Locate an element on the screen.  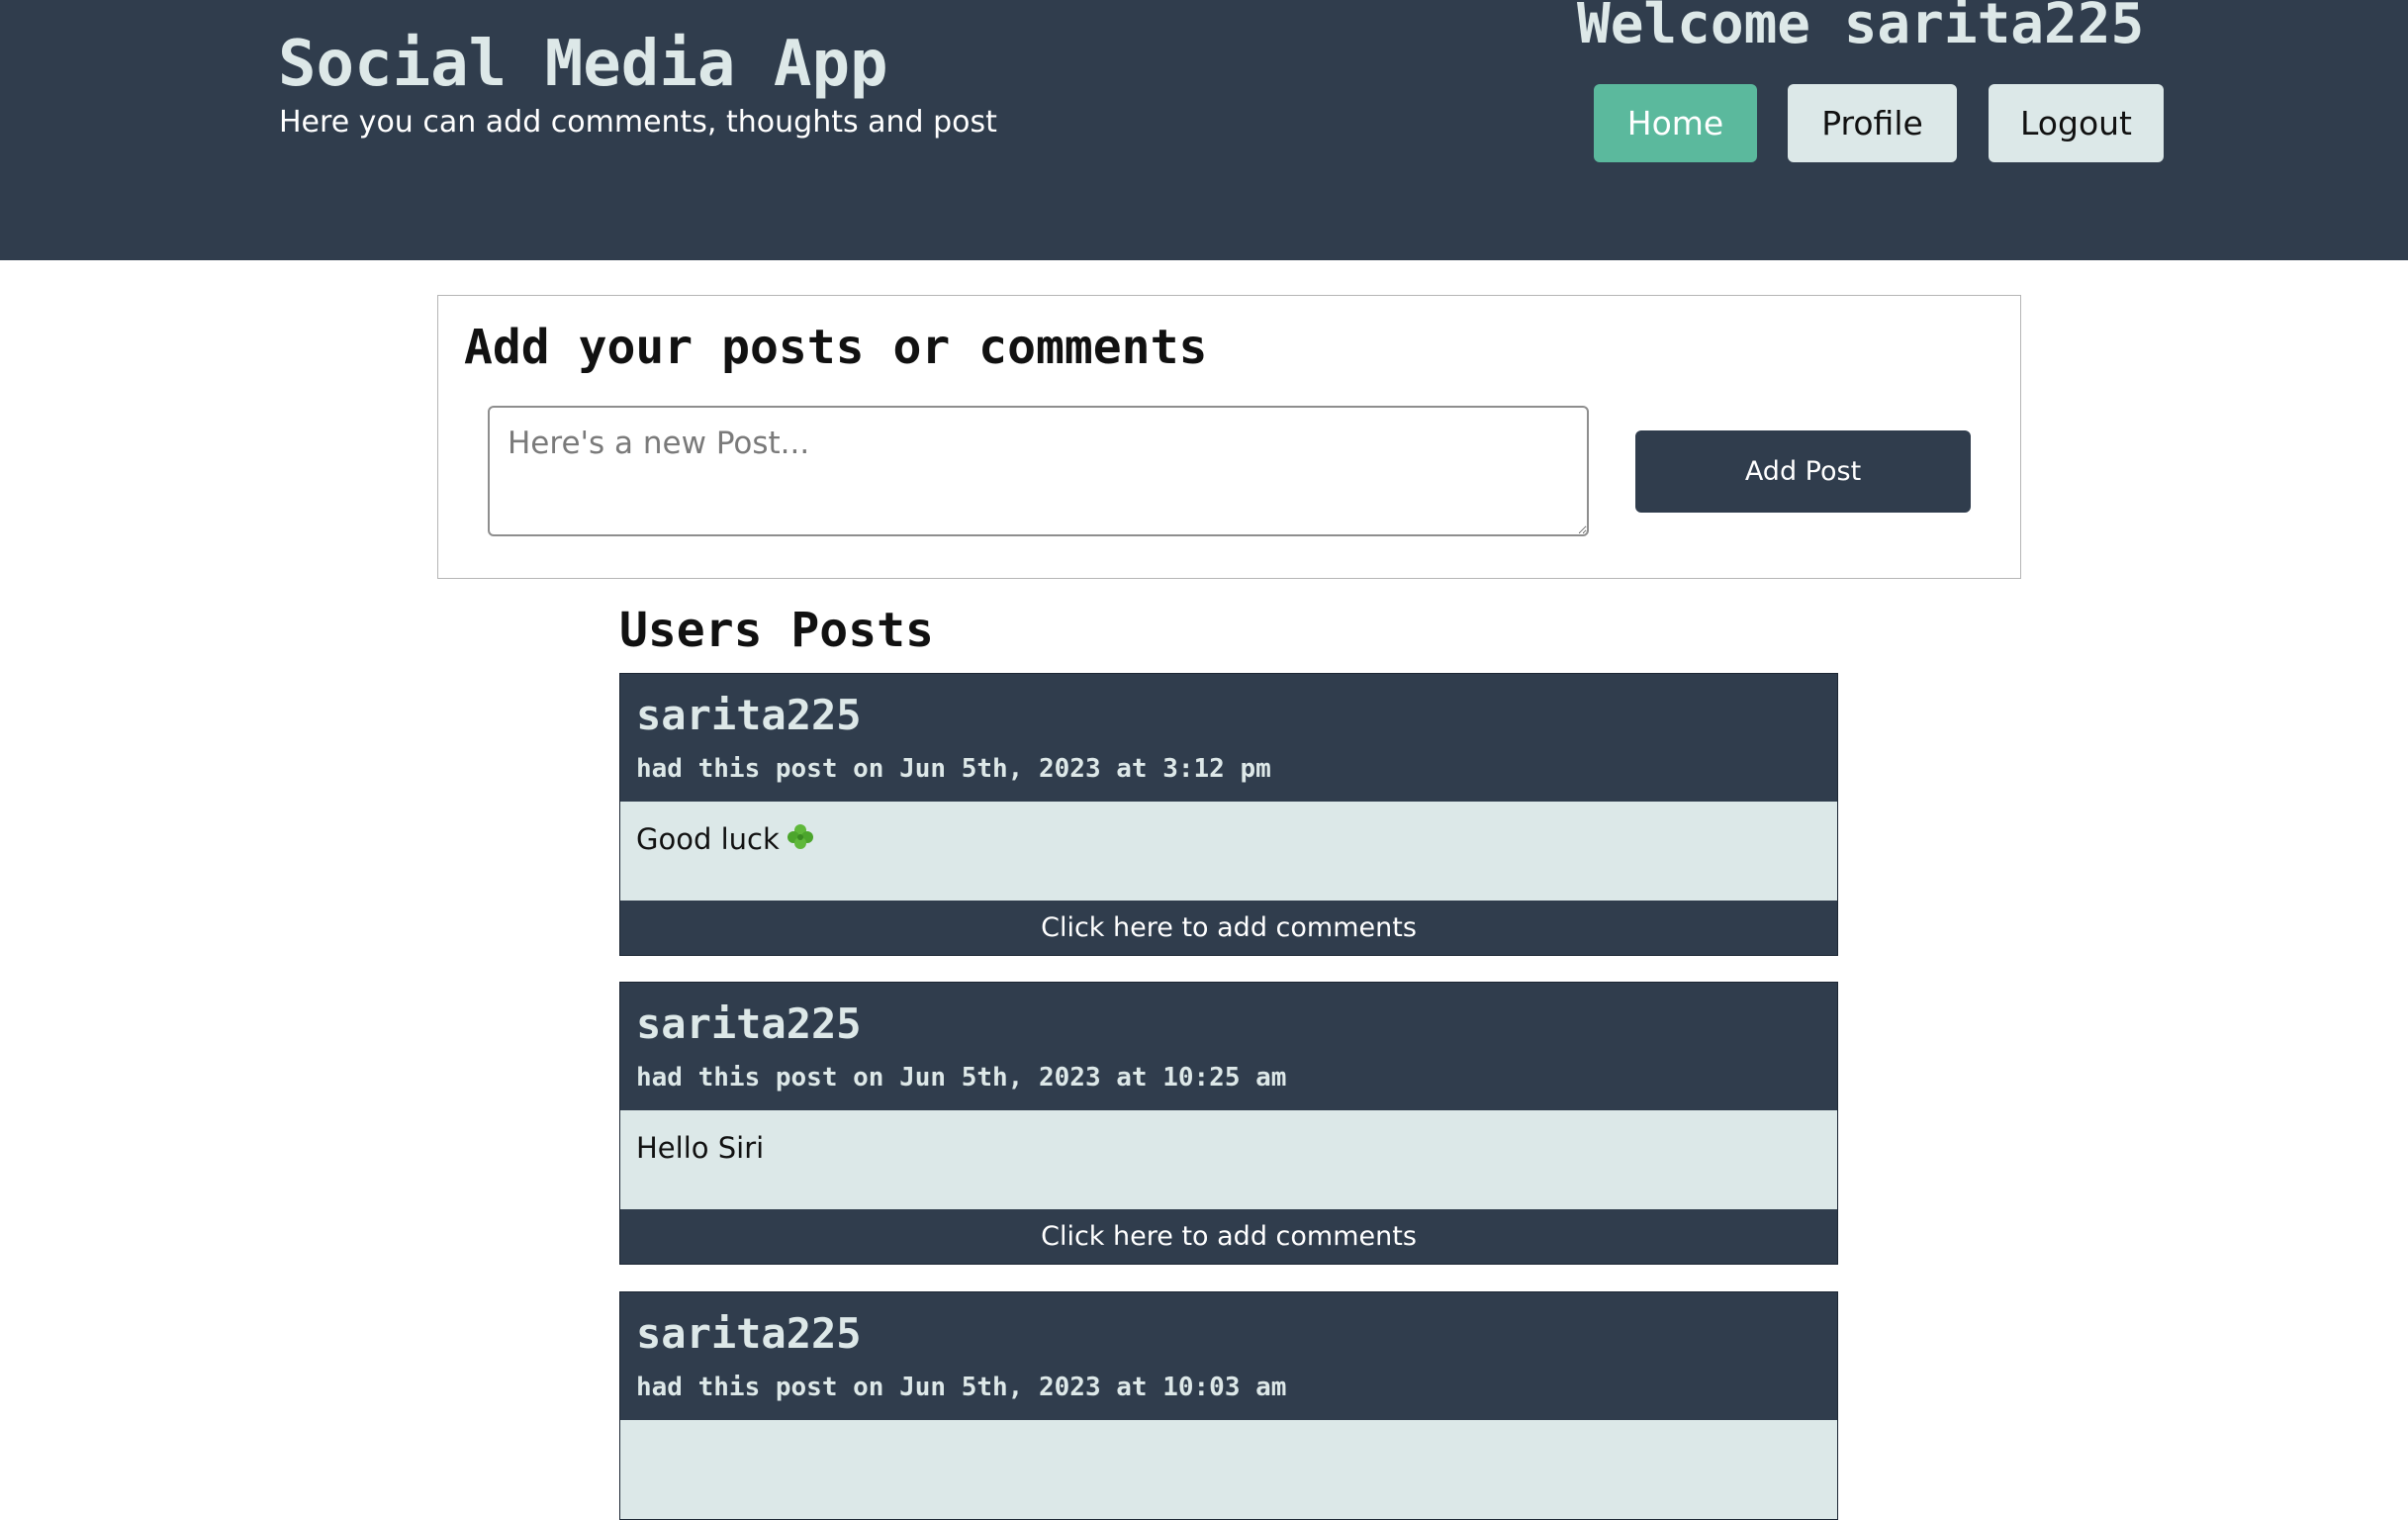
welcome-message: Welcome sarita225 is located at coordinates (1861, 28).